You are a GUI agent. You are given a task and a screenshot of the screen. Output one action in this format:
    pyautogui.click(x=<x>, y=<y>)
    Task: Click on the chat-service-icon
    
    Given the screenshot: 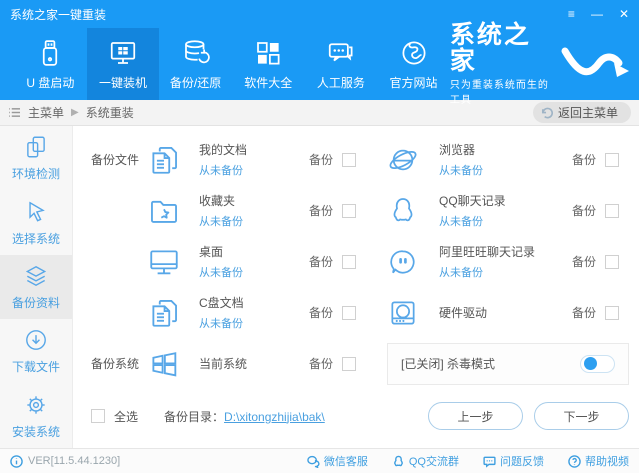 What is the action you would take?
    pyautogui.click(x=341, y=53)
    